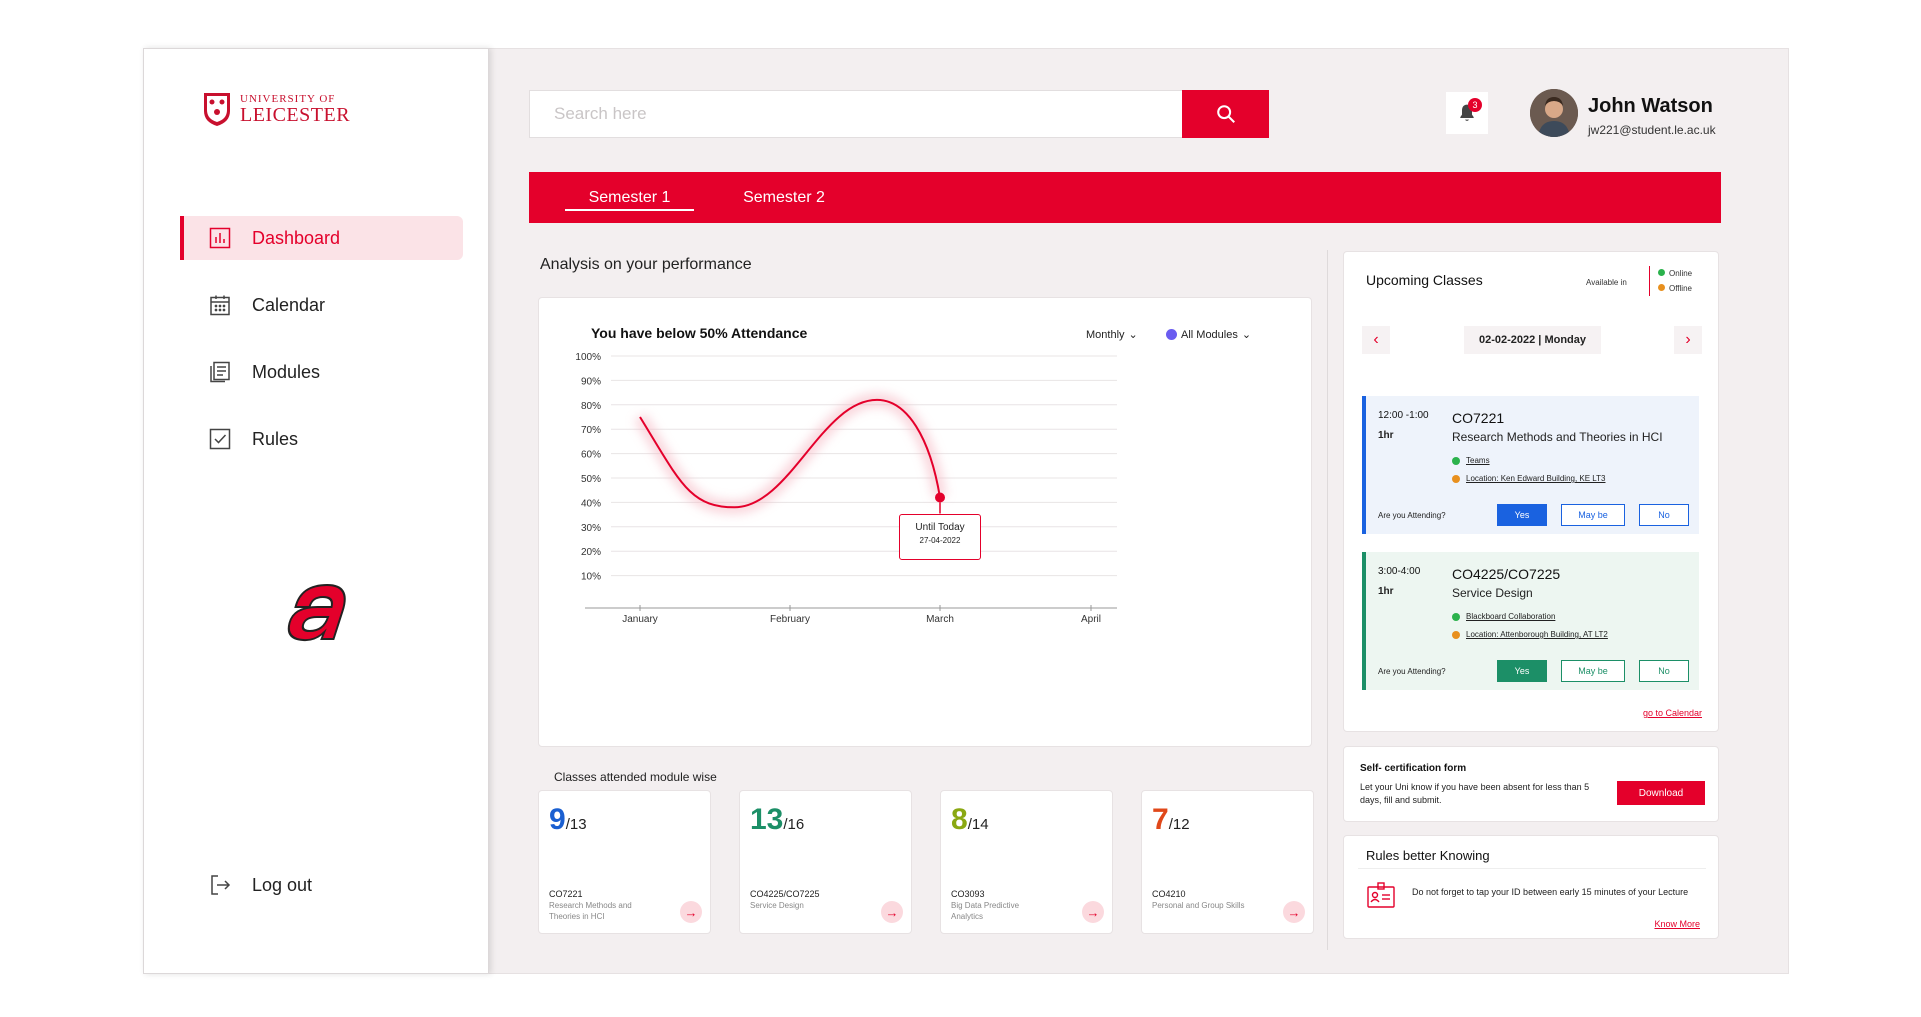  Describe the element at coordinates (1399, 571) in the screenshot. I see `class-time: 3:00-4:00` at that location.